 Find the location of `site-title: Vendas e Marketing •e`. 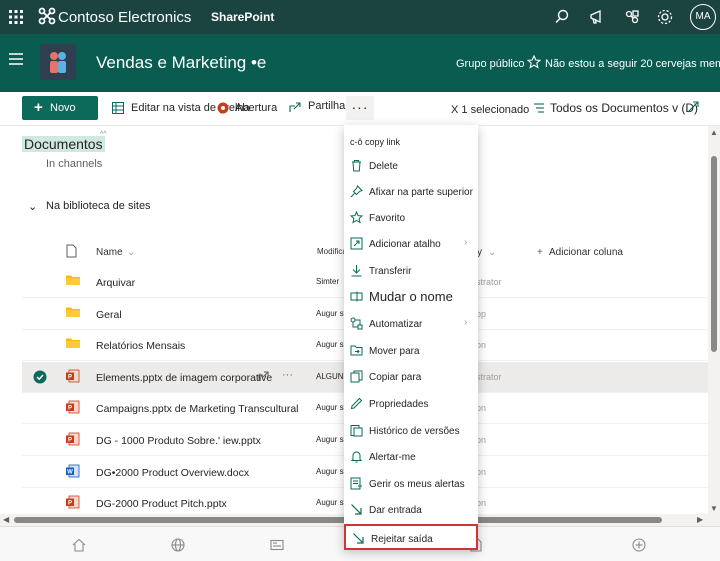

site-title: Vendas e Marketing •e is located at coordinates (181, 63).